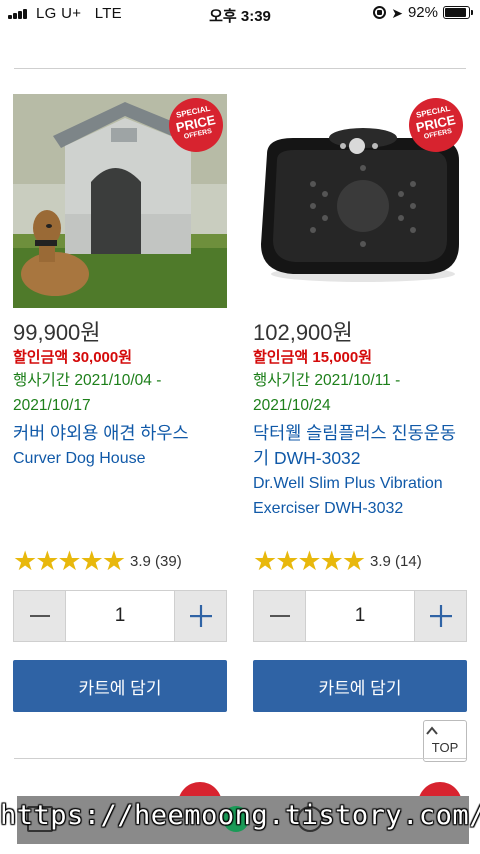 The height and width of the screenshot is (854, 480). Describe the element at coordinates (120, 458) in the screenshot. I see `product-name-english-link: Curver Dog House` at that location.